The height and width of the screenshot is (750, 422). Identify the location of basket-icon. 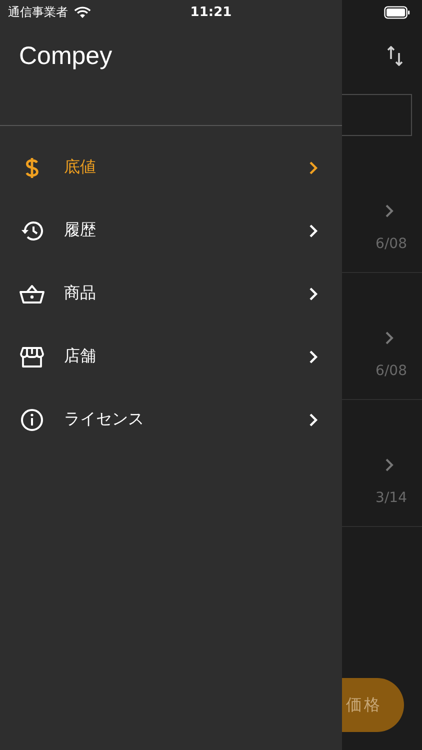
(32, 294).